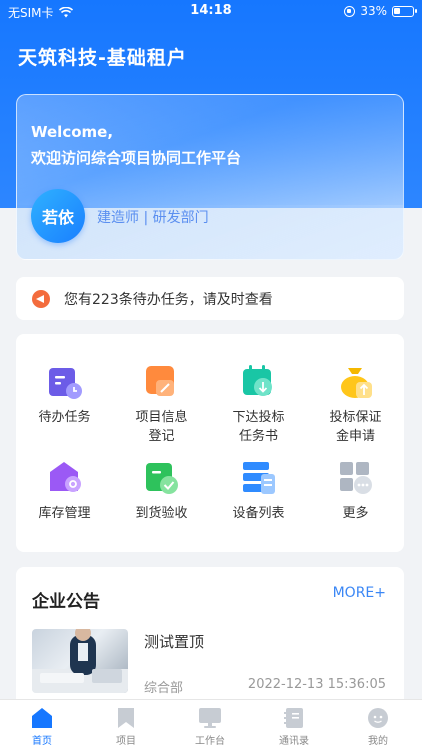 This screenshot has height=750, width=422. I want to click on tab-project: 项目, so click(126, 723).